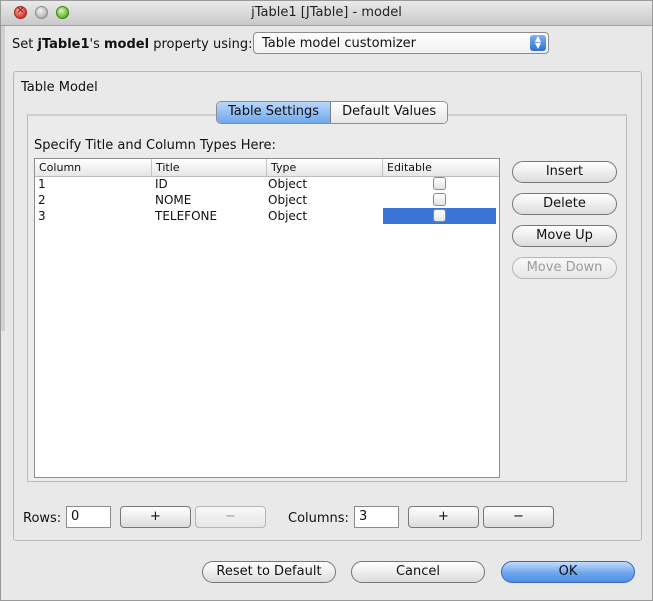  I want to click on header-type: Type, so click(325, 167).